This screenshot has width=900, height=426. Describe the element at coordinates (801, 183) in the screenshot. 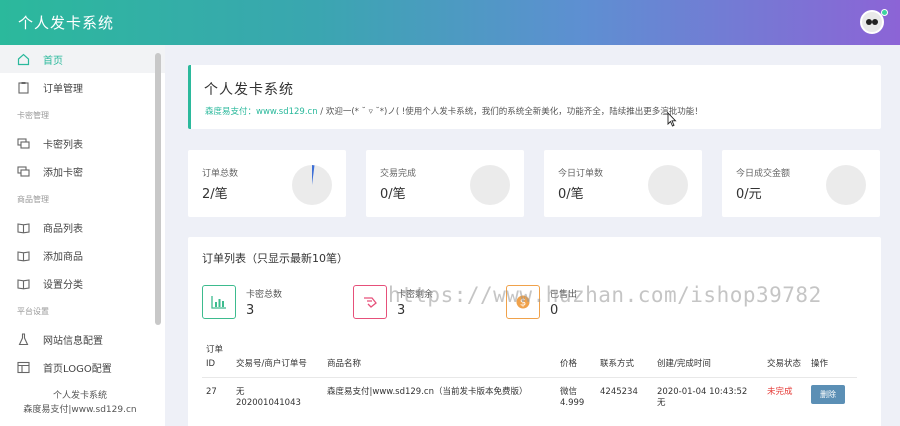

I see `stat-card-today-amount: 今日成交金额 0/元` at that location.